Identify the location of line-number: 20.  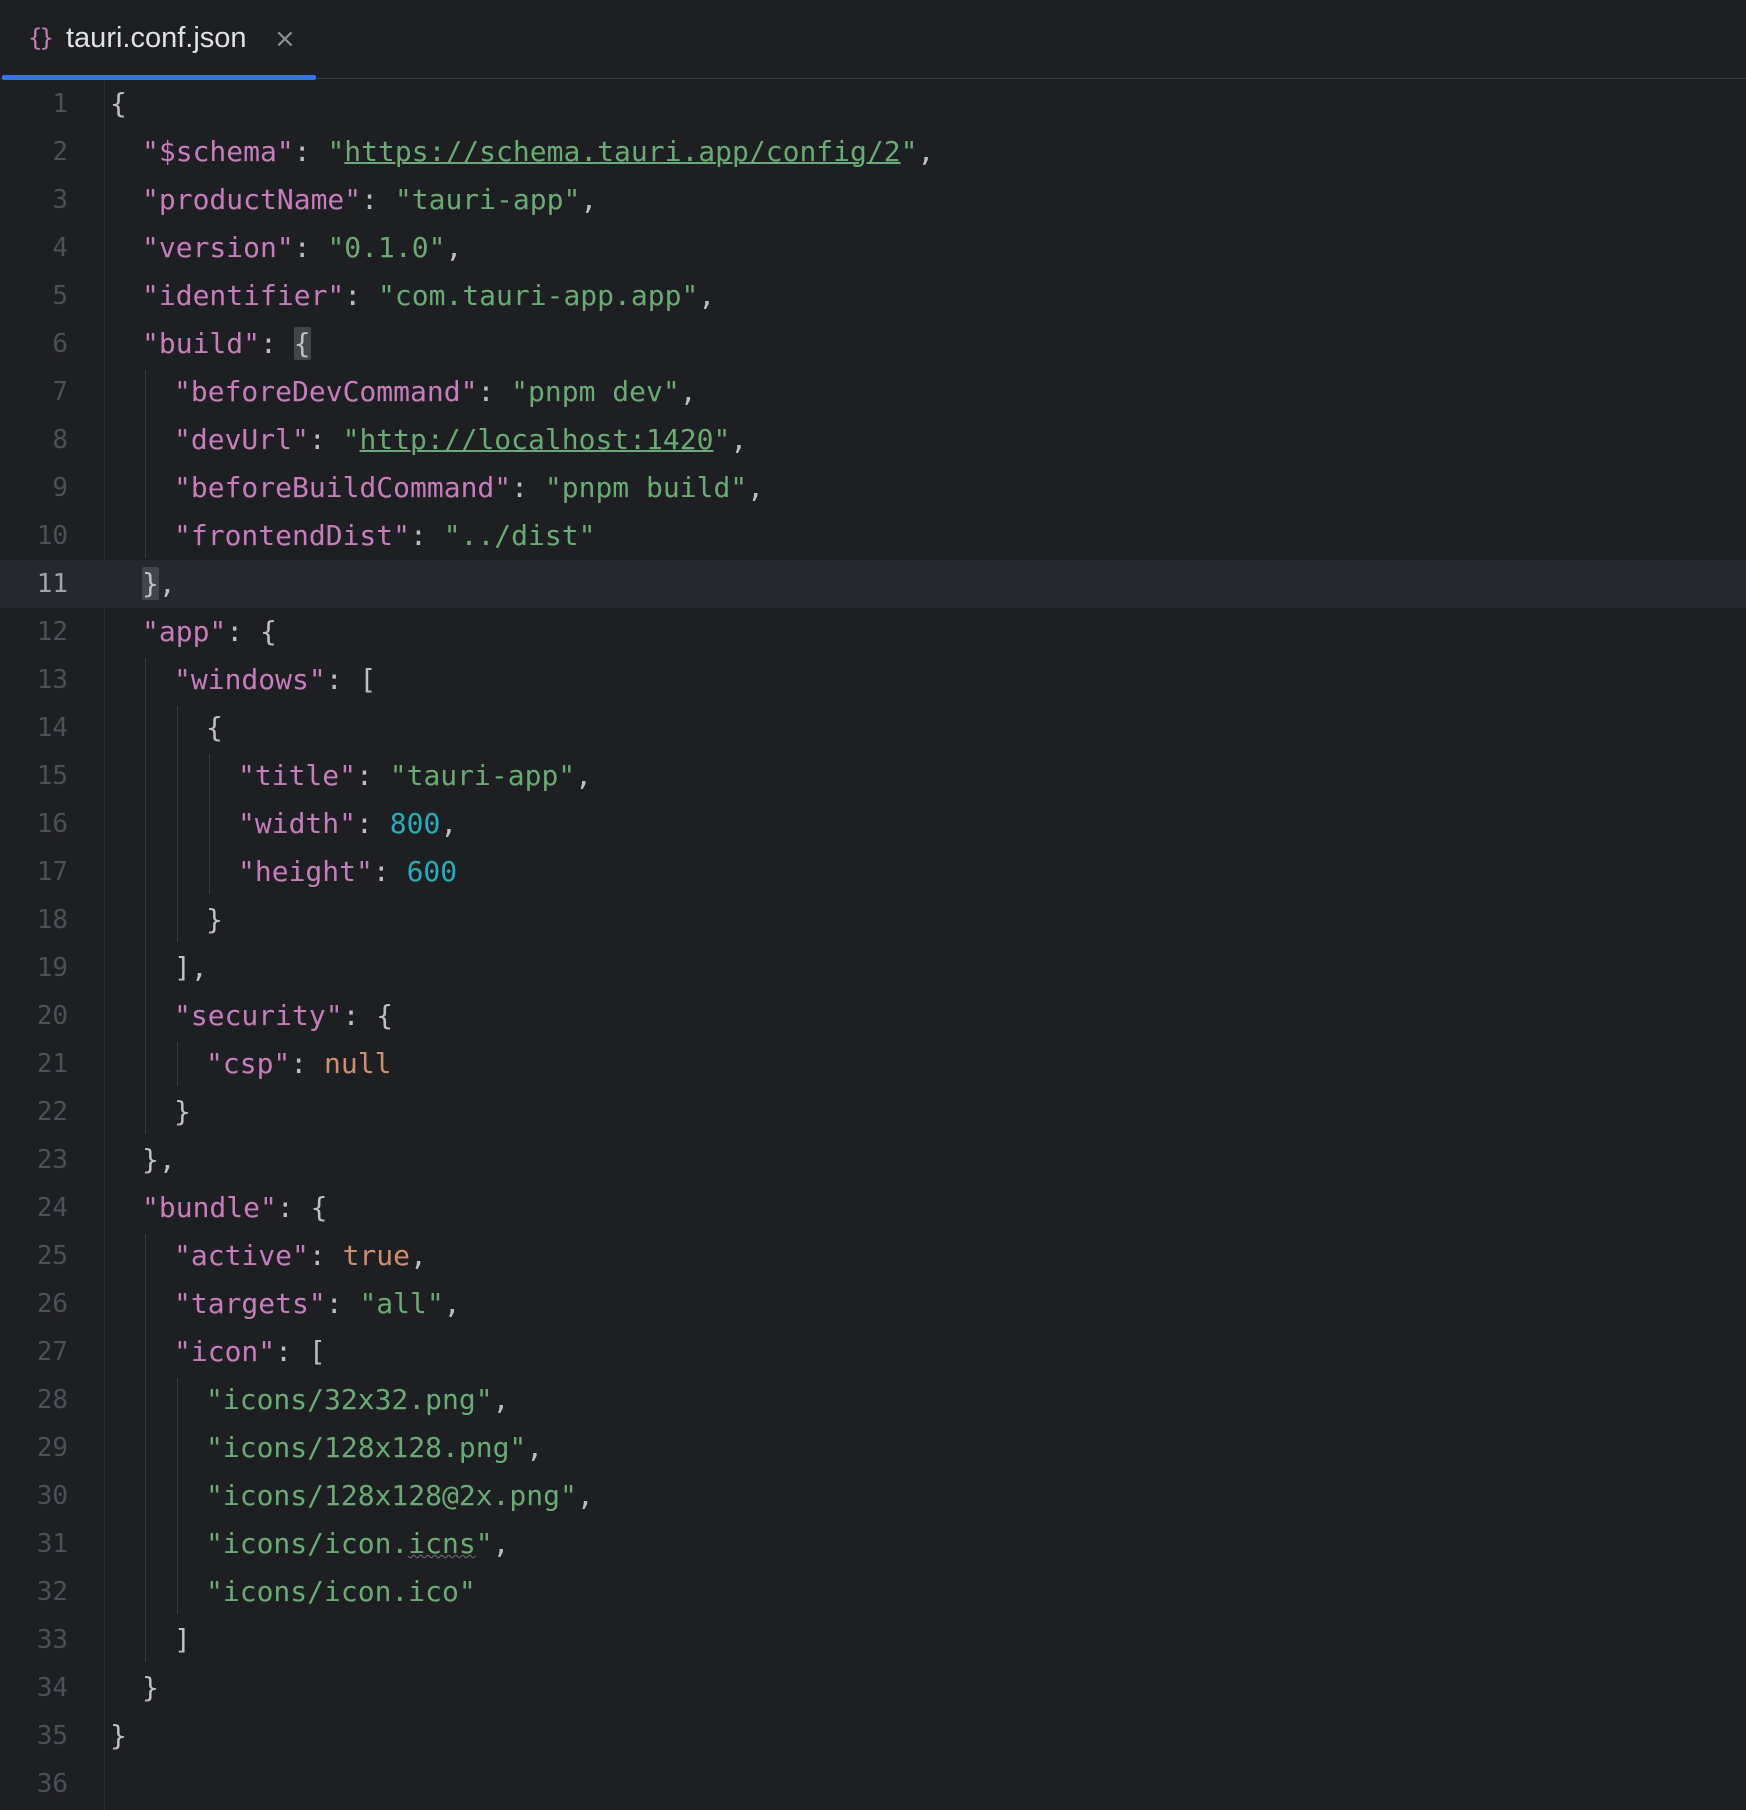
(34, 1016).